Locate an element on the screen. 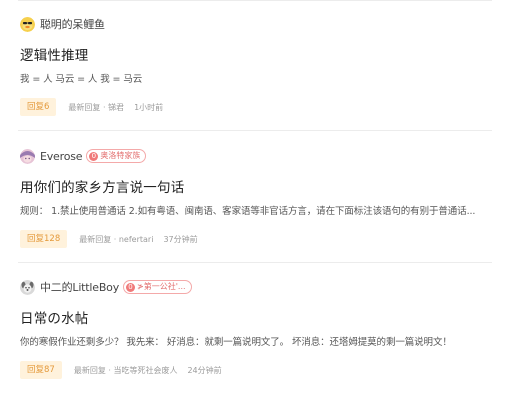 This screenshot has height=409, width=514. author-name: 聪明的呆鲤鱼 is located at coordinates (72, 24).